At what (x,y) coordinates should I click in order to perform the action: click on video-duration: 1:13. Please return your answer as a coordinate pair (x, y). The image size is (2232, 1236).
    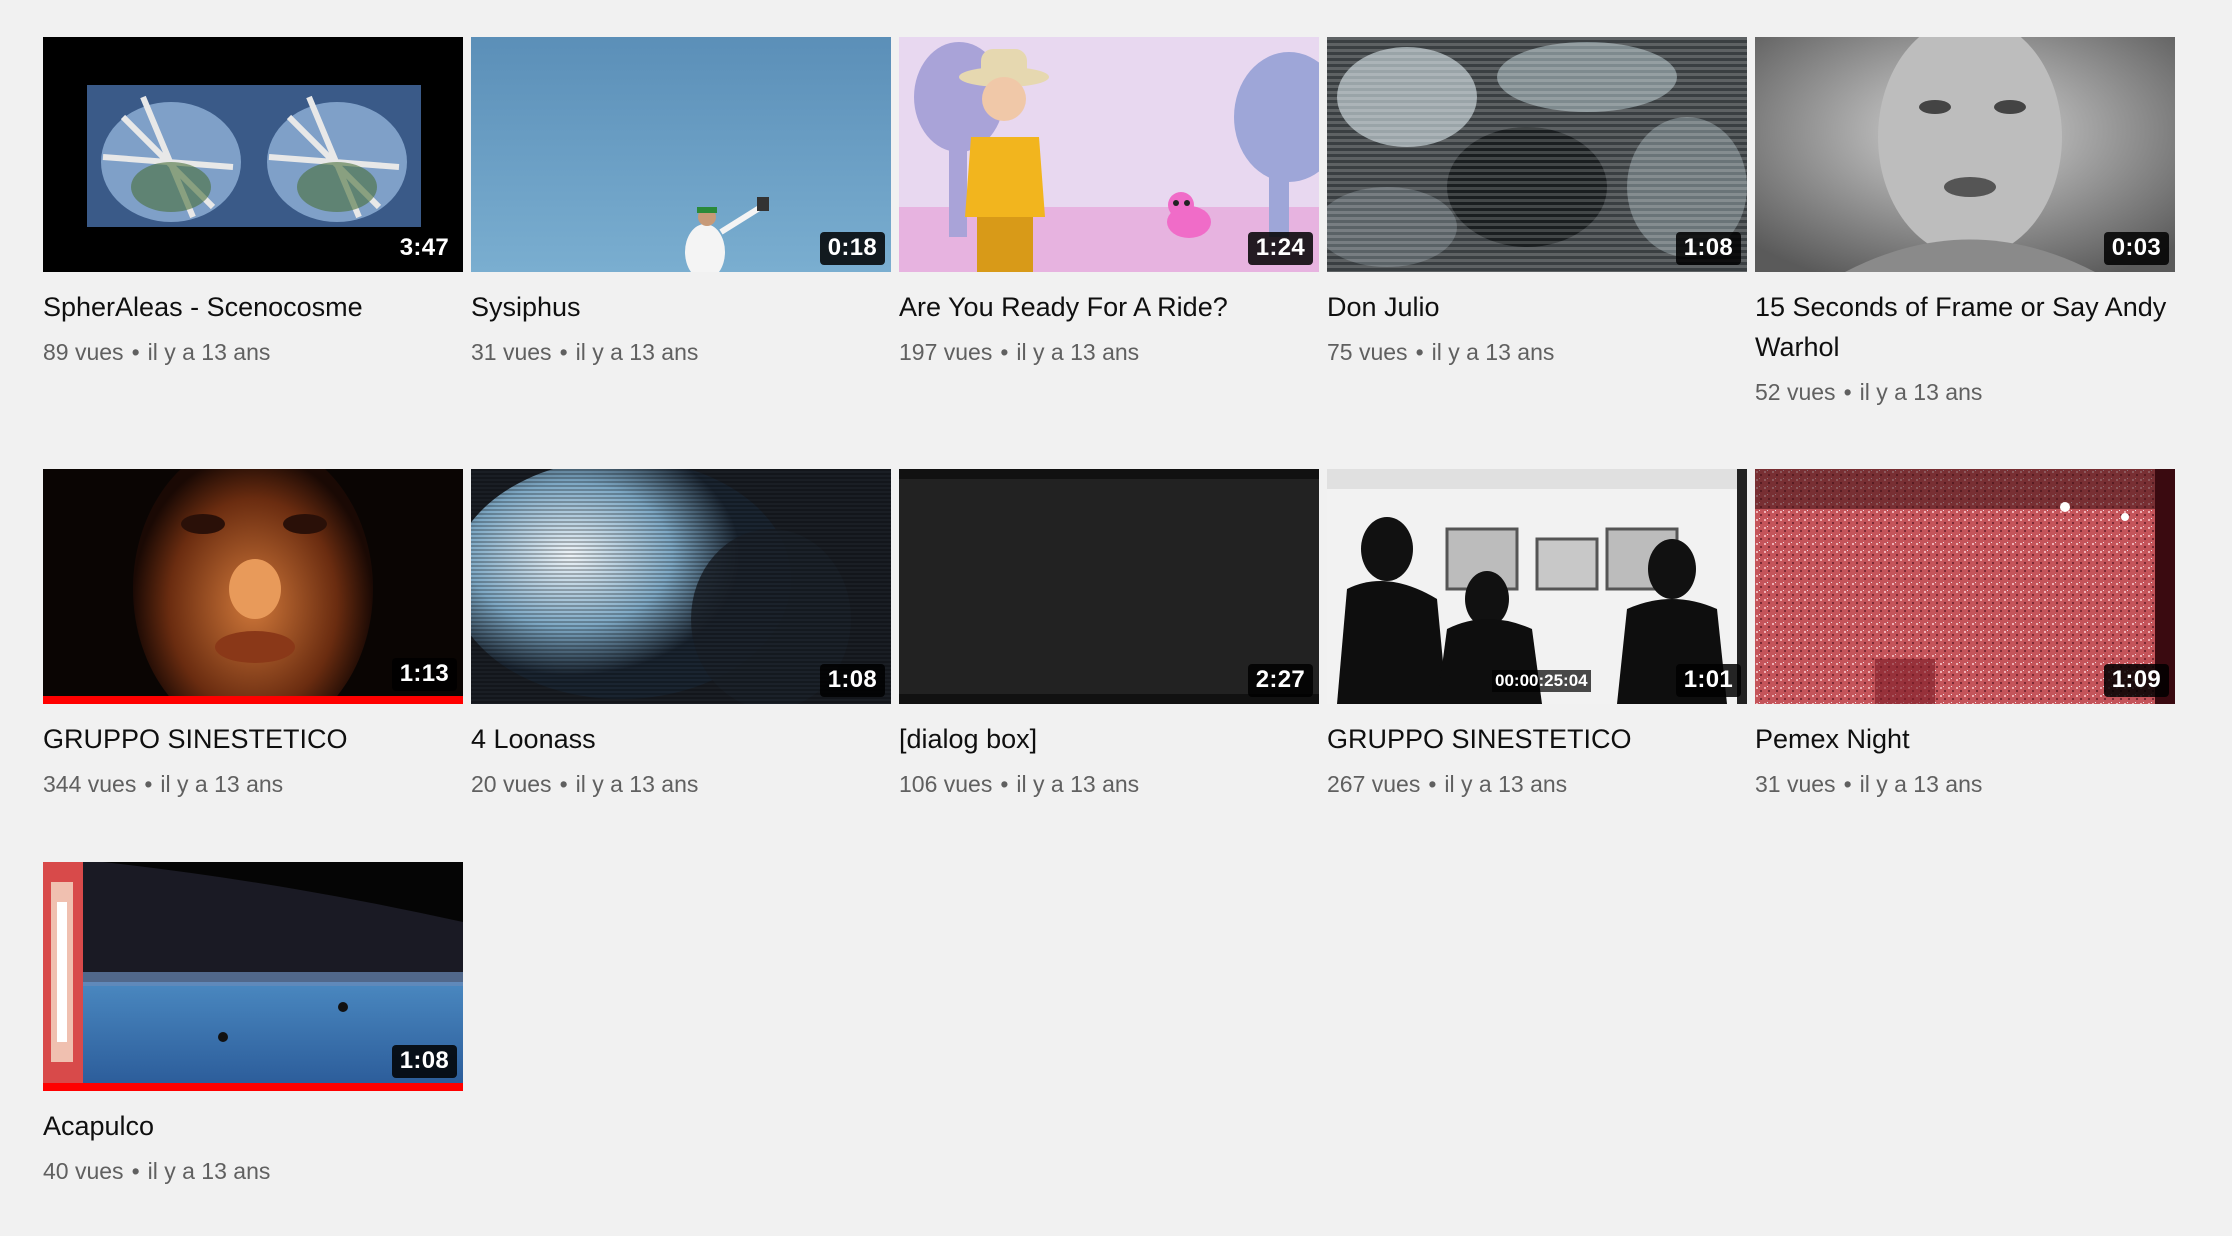
    Looking at the image, I should click on (424, 674).